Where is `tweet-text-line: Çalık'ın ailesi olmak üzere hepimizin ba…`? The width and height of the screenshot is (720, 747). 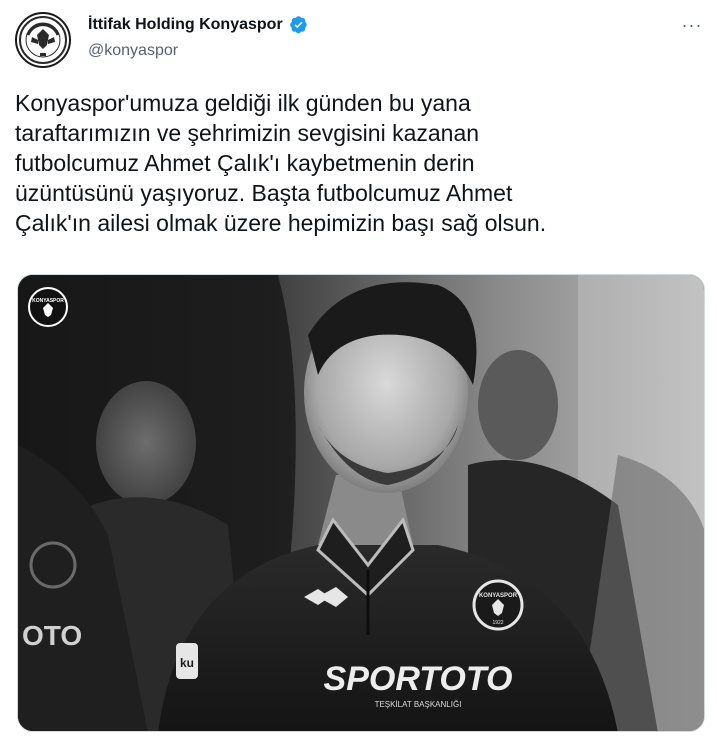
tweet-text-line: Çalık'ın ailesi olmak üzere hepimizin ba… is located at coordinates (281, 223).